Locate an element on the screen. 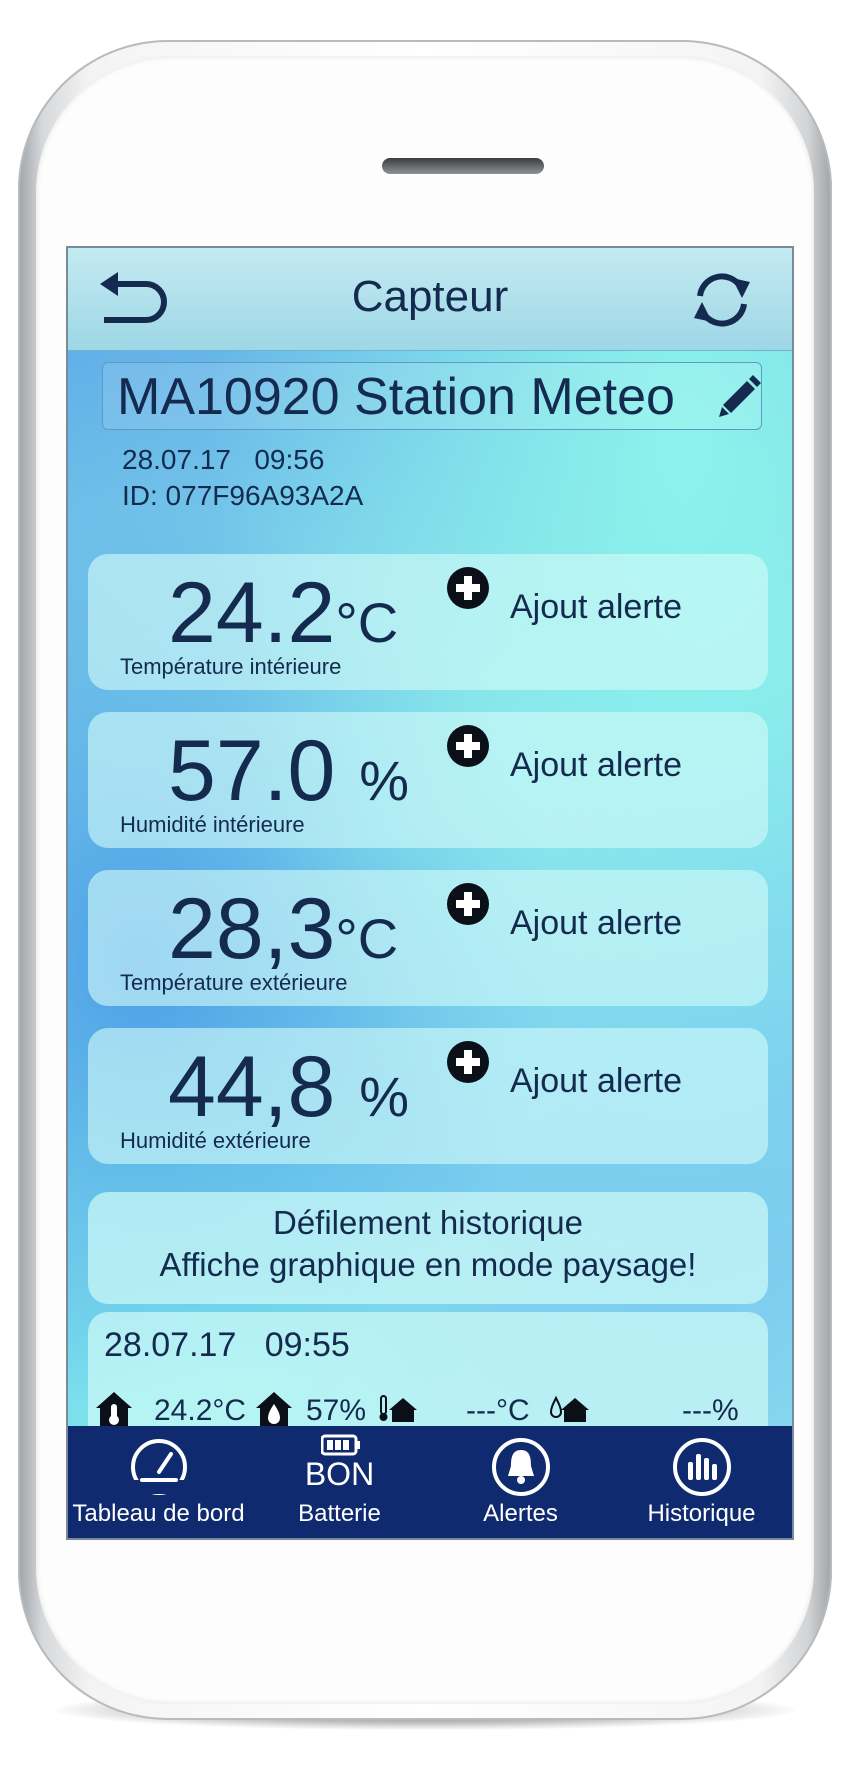 The width and height of the screenshot is (850, 1776). indoor-temperature-icon is located at coordinates (114, 1410).